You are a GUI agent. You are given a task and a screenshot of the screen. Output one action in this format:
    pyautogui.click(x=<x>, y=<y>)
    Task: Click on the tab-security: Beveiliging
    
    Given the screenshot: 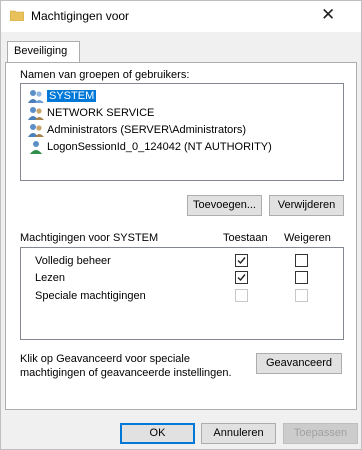 What is the action you would take?
    pyautogui.click(x=43, y=52)
    